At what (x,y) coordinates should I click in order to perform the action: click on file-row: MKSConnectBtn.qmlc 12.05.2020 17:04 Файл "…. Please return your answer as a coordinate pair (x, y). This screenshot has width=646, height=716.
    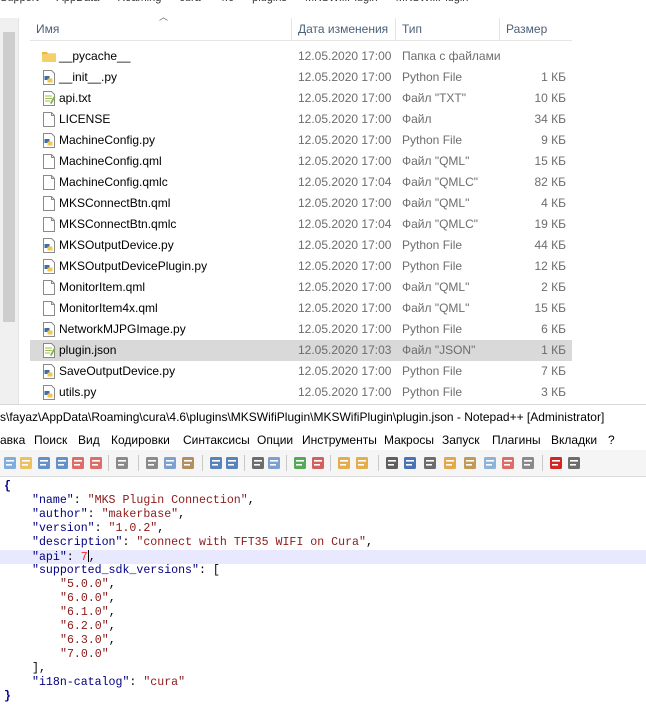
    Looking at the image, I should click on (301, 224).